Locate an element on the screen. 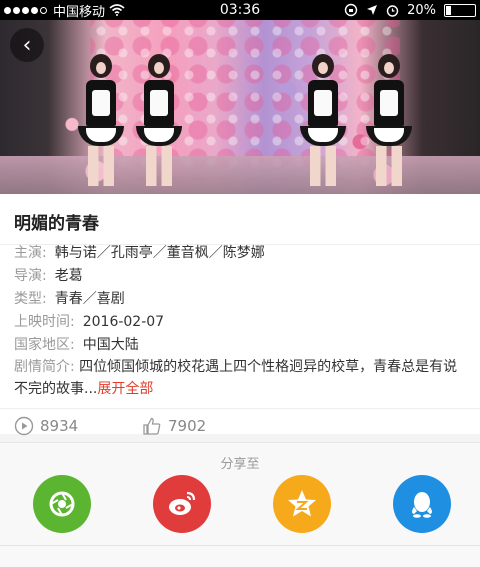 Image resolution: width=480 pixels, height=567 pixels. expand-all-link: 展开全部 is located at coordinates (125, 389).